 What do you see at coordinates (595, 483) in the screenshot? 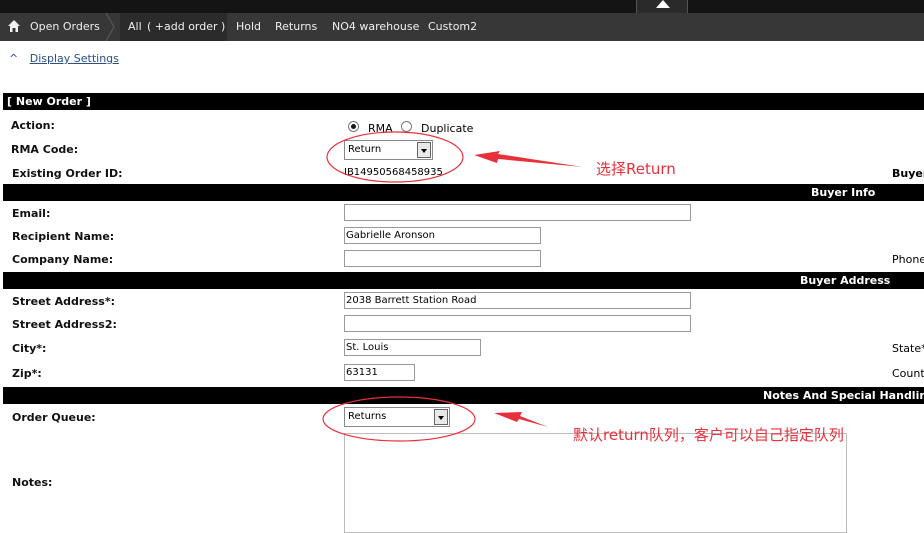
I see `notes-textarea` at bounding box center [595, 483].